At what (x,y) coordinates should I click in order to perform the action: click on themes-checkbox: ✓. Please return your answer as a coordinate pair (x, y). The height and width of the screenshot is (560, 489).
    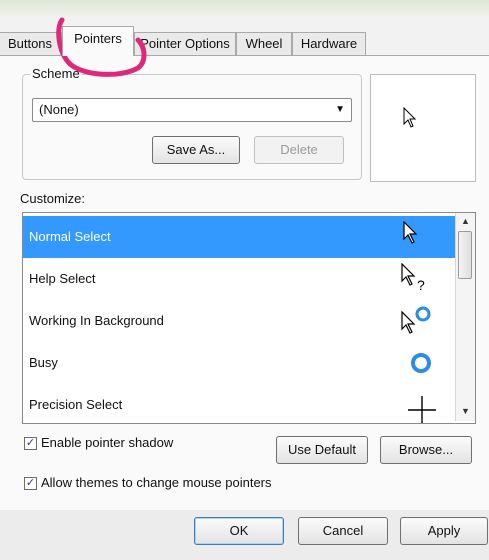
    Looking at the image, I should click on (30, 483).